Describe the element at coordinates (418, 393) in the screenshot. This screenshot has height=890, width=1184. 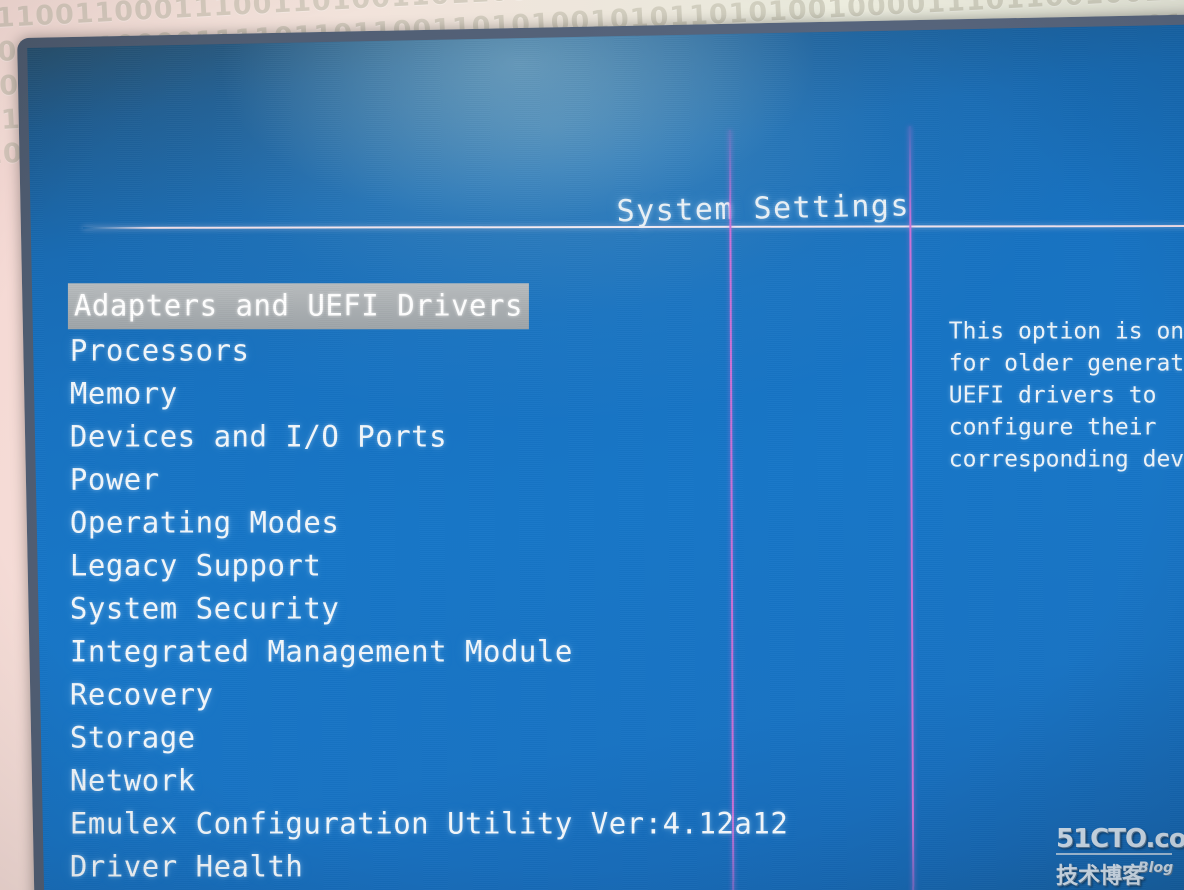
I see `menu-item-memory: Memory` at that location.